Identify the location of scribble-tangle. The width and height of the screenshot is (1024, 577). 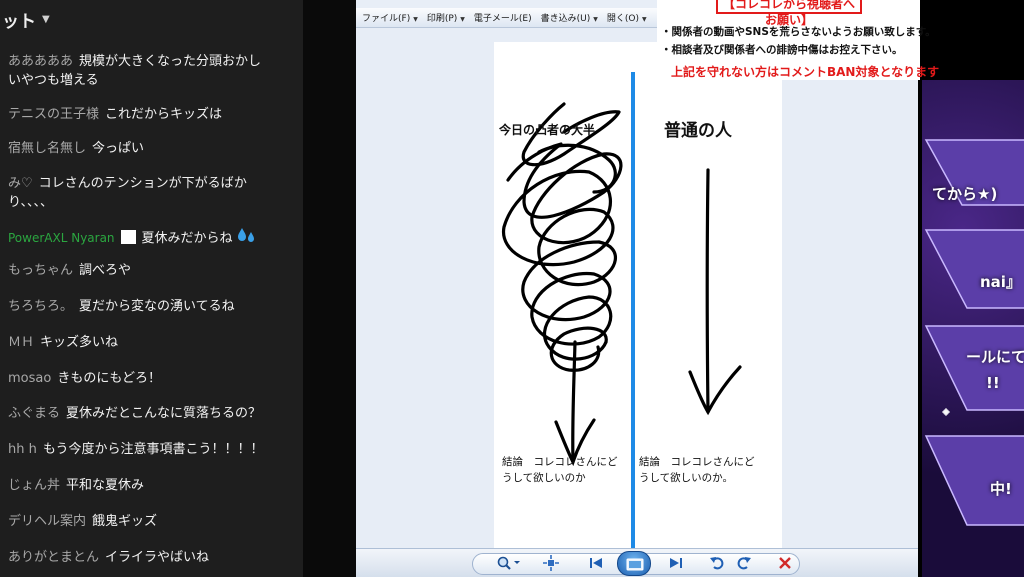
(562, 237).